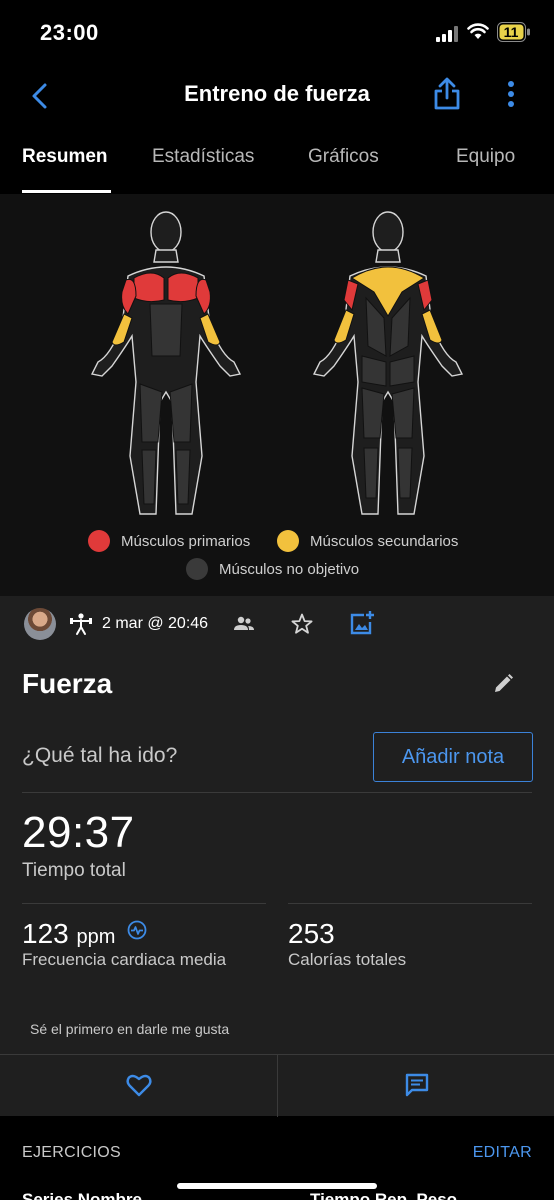  I want to click on tab-equipo: Equipo, so click(485, 157).